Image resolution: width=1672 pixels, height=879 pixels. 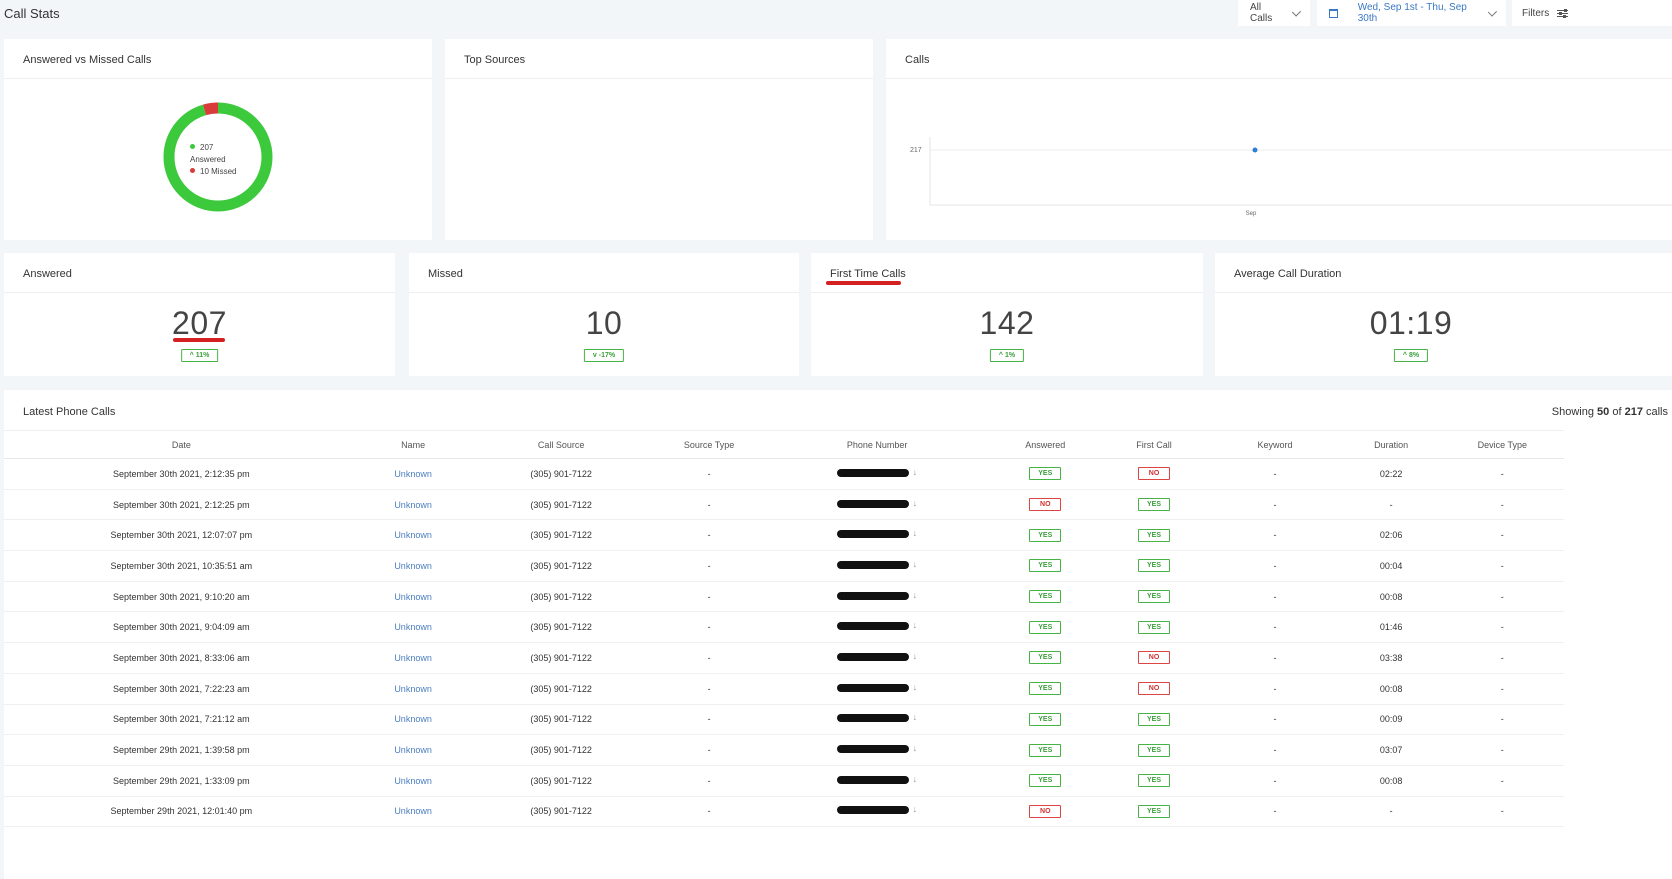 What do you see at coordinates (1154, 689) in the screenshot?
I see `first-call-cell: NO` at bounding box center [1154, 689].